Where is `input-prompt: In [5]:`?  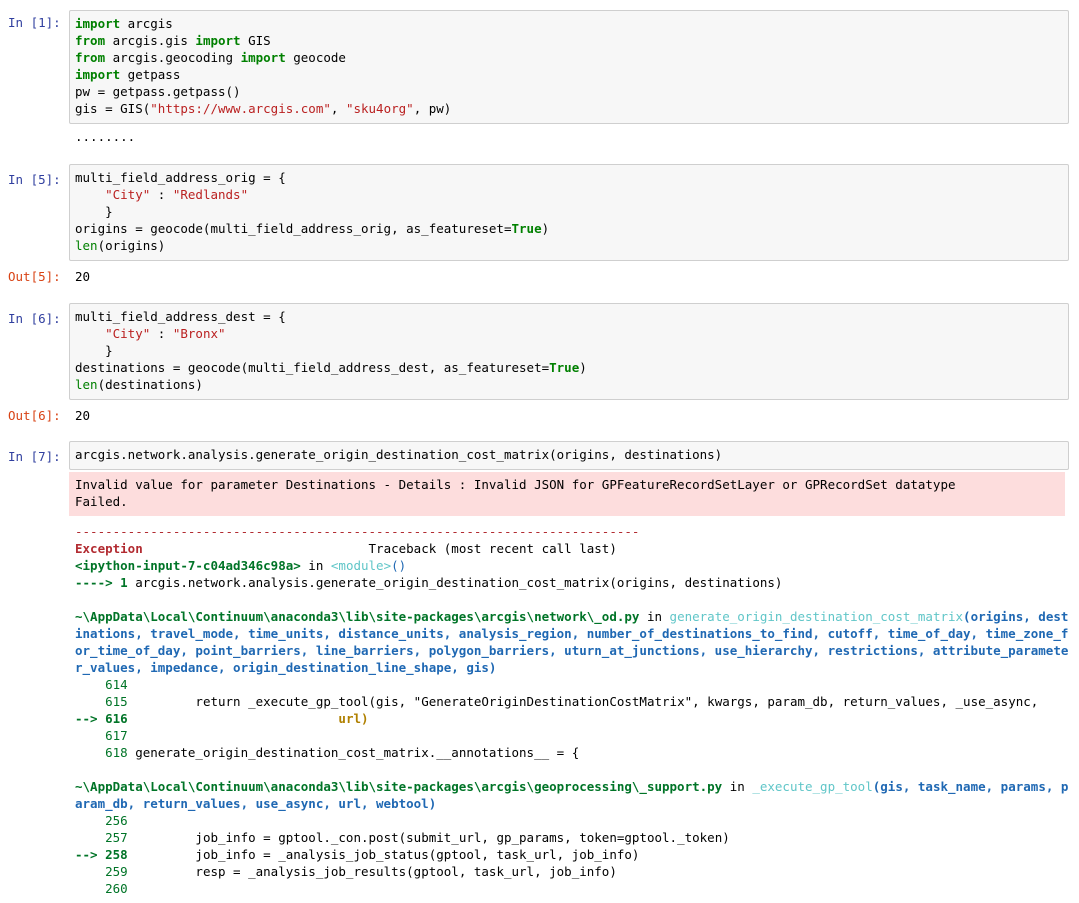 input-prompt: In [5]: is located at coordinates (34, 179).